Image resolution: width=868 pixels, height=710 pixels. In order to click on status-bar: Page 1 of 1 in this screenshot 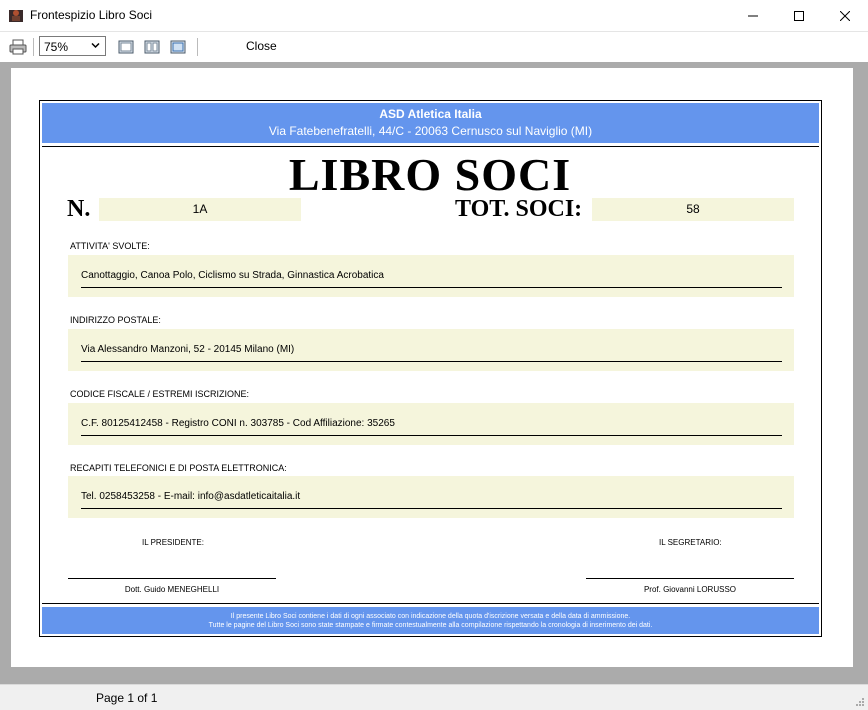, I will do `click(434, 697)`.